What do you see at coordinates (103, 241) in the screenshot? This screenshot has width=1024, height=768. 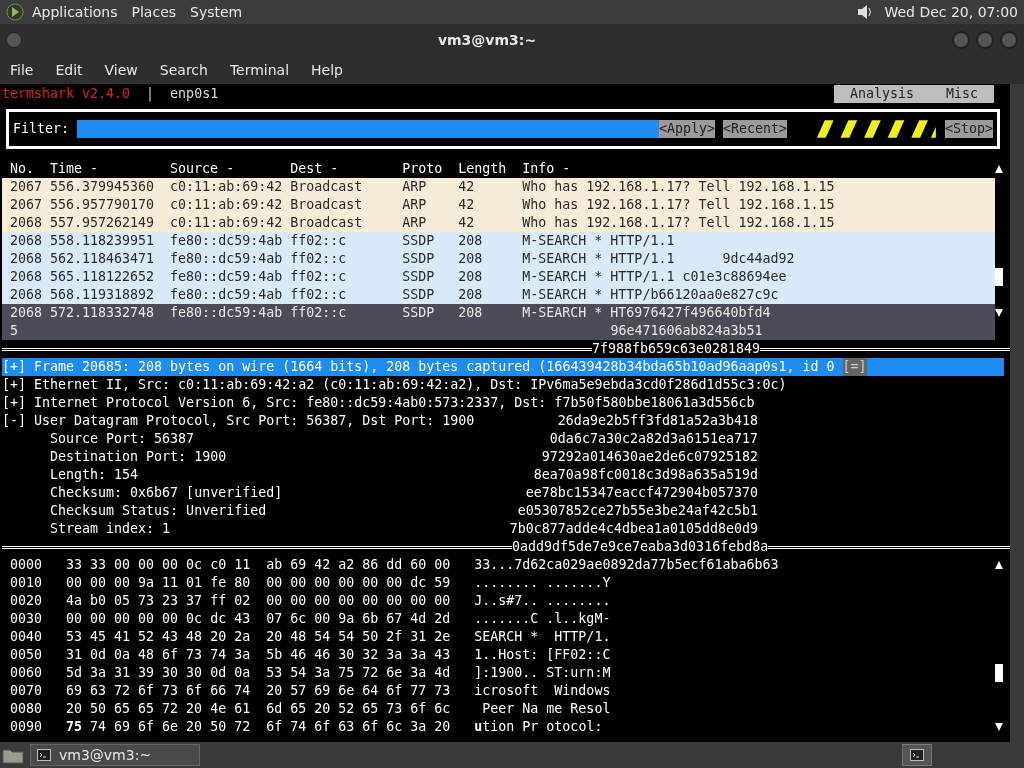 I see `table-cell-text: 558.118239951` at bounding box center [103, 241].